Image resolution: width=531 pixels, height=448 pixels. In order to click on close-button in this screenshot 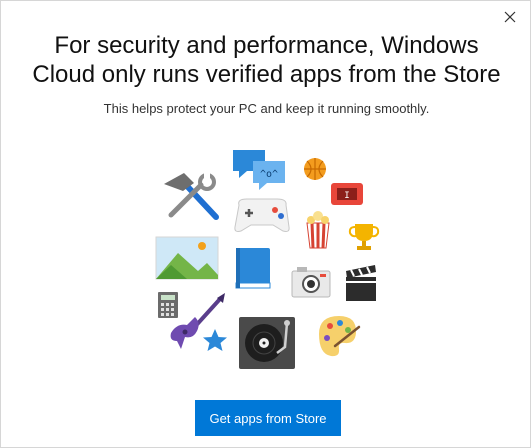, I will do `click(510, 17)`.